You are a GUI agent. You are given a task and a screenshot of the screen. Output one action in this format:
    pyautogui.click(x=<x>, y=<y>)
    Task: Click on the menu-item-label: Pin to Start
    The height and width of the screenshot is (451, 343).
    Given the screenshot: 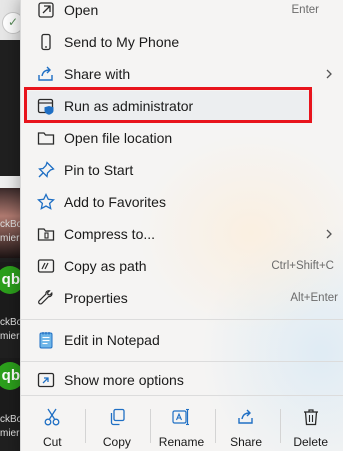 What is the action you would take?
    pyautogui.click(x=99, y=170)
    